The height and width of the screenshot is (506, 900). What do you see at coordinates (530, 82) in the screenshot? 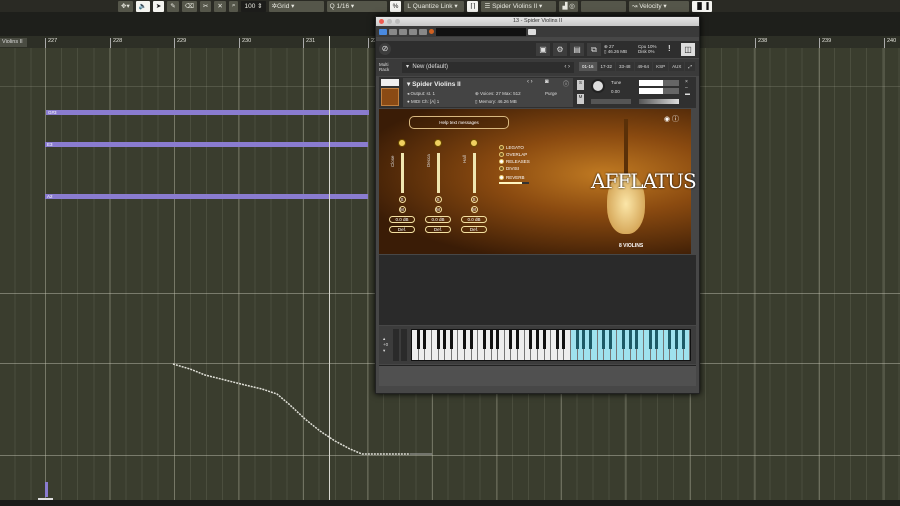
I see `instrument-nav-arrows: ‹ ›` at bounding box center [530, 82].